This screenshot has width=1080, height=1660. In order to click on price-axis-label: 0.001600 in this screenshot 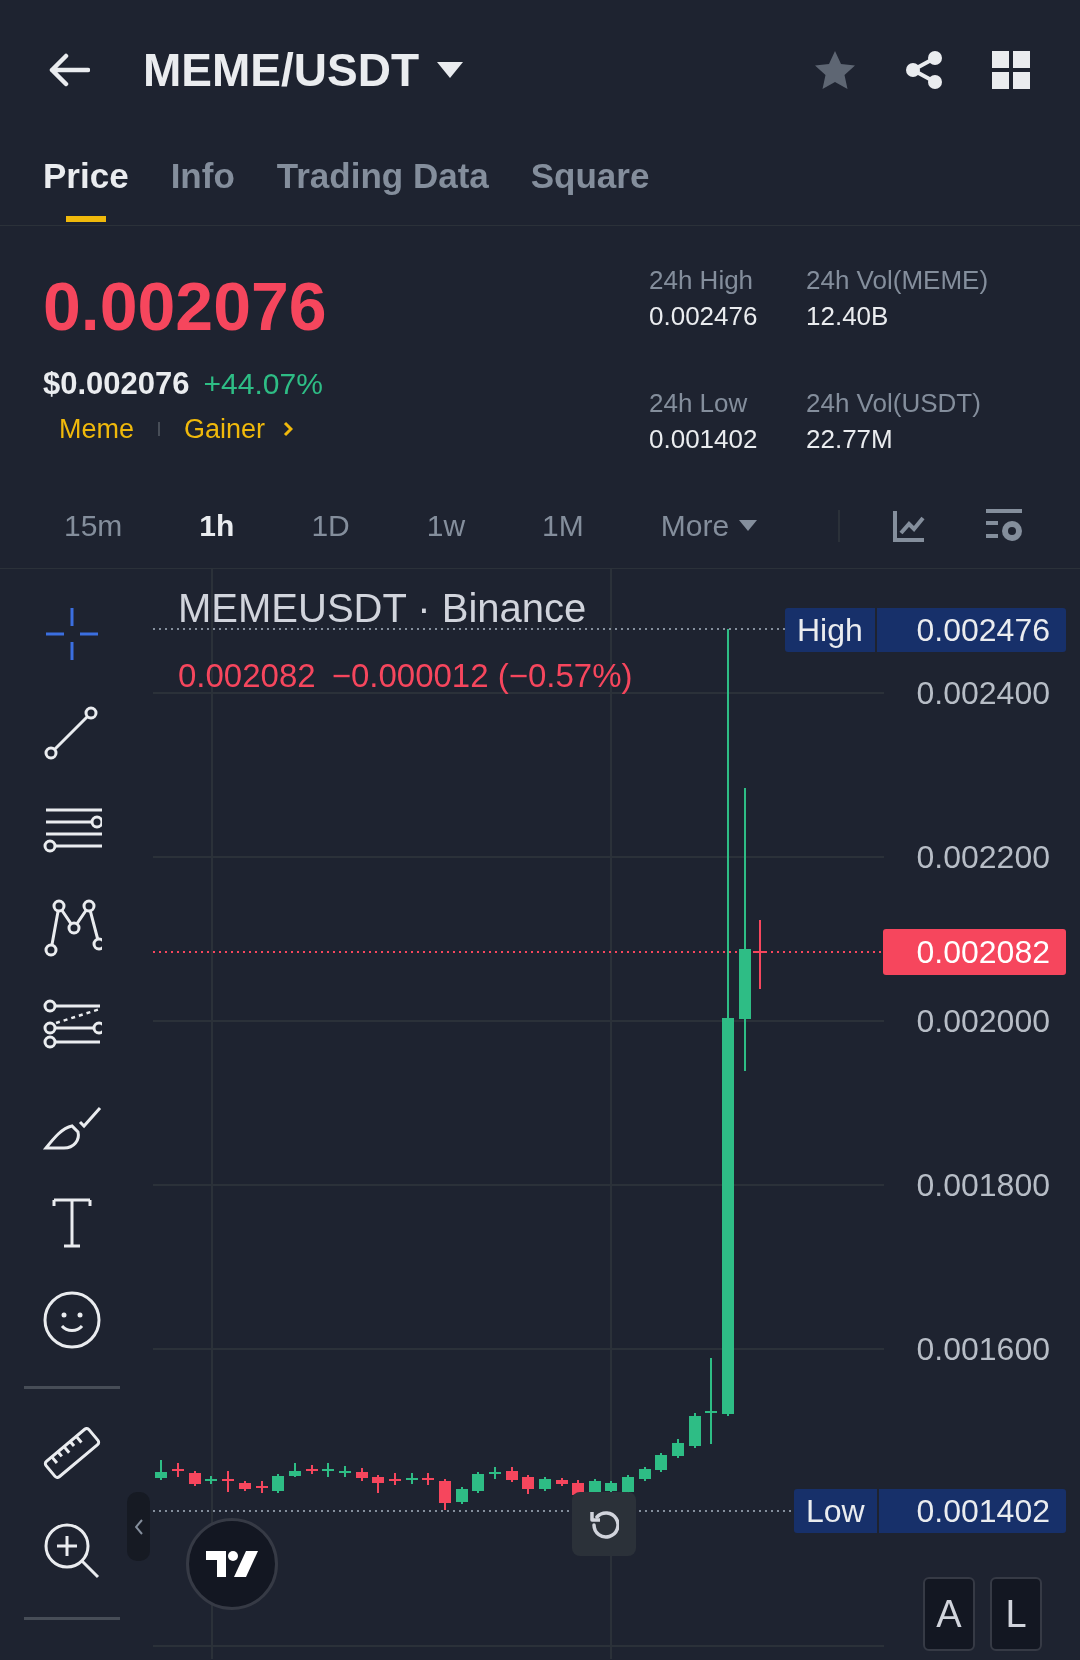, I will do `click(983, 1349)`.